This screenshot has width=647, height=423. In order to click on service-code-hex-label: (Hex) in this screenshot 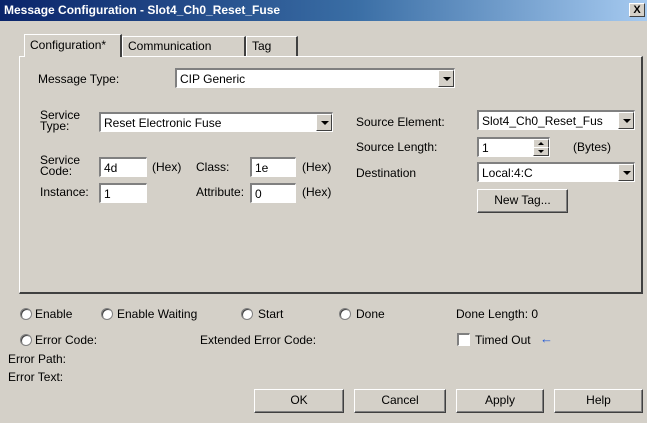, I will do `click(167, 167)`.